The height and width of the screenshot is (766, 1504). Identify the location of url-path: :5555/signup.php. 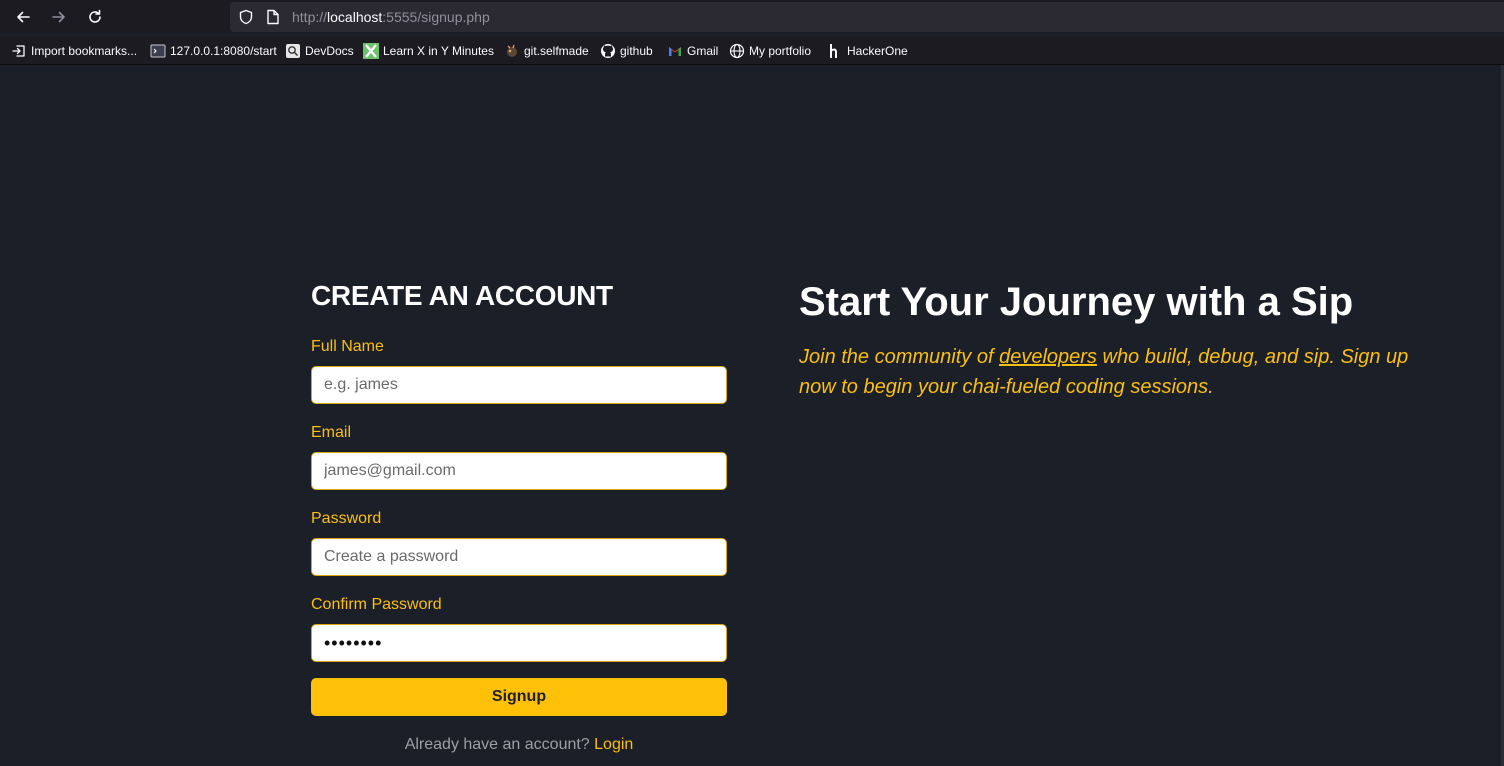
(436, 17).